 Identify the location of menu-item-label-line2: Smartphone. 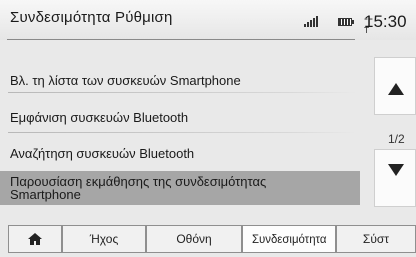
(45, 194).